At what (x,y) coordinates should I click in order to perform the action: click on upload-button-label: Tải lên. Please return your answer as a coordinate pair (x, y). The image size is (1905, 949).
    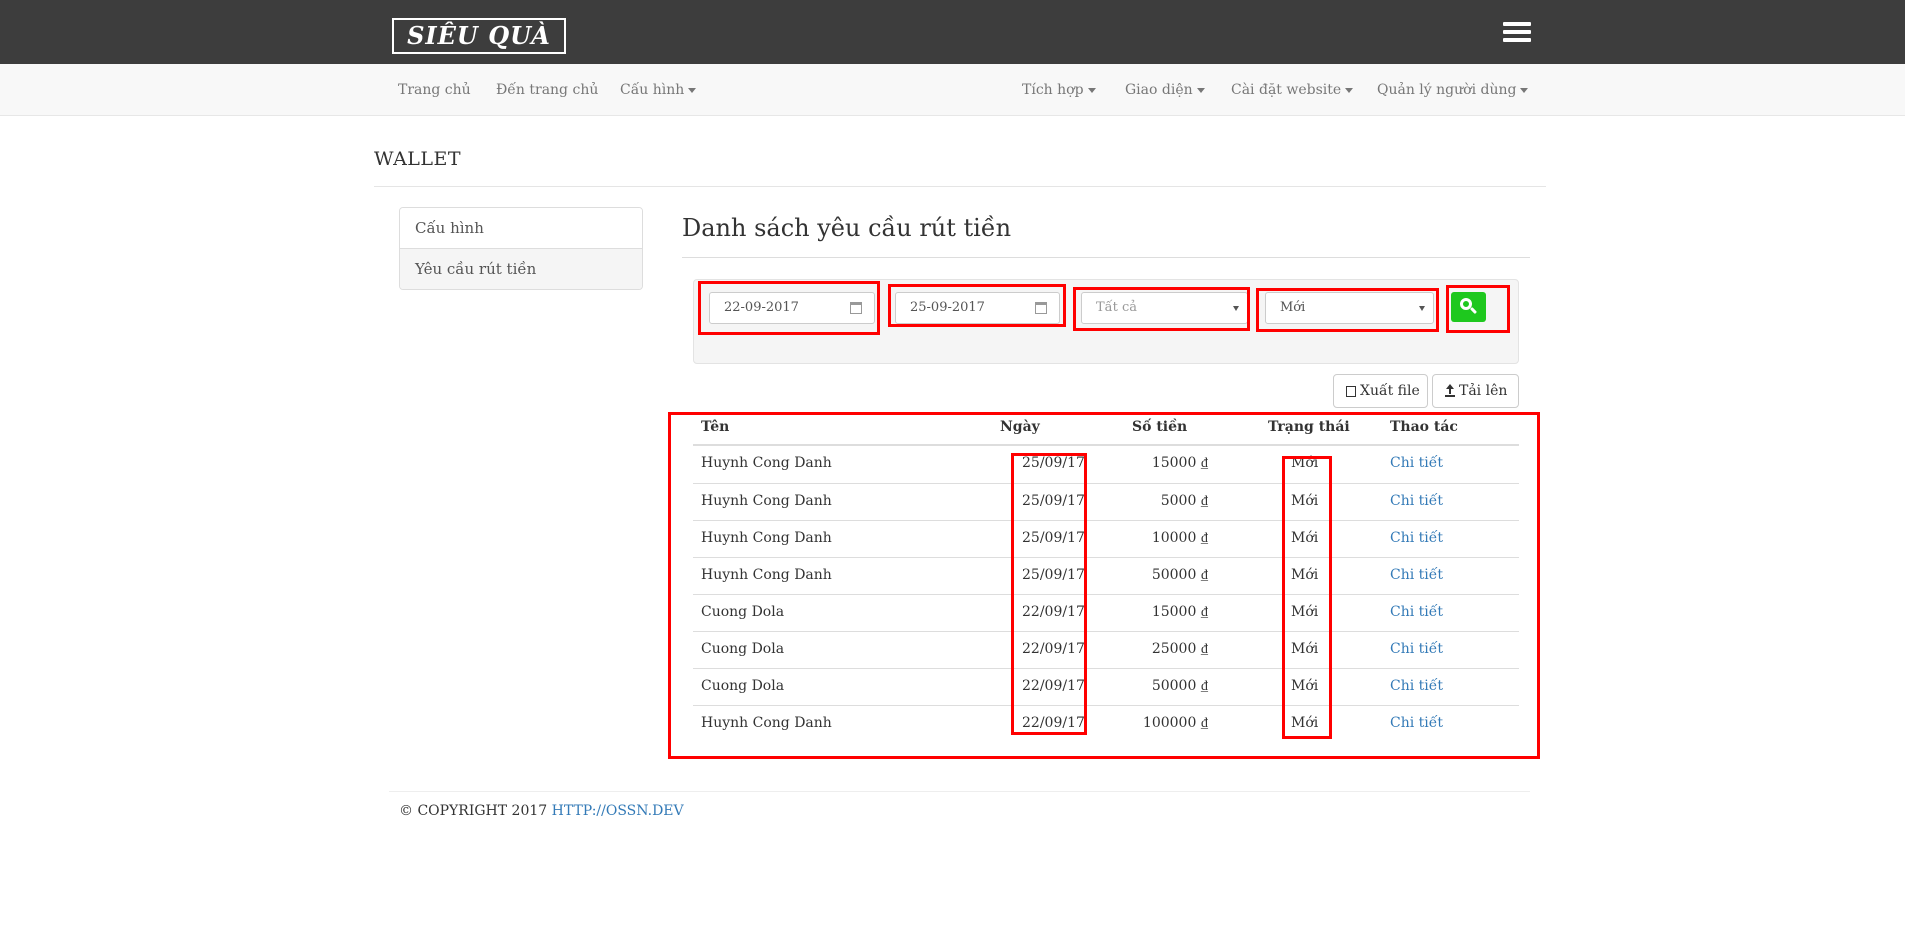
    Looking at the image, I should click on (1483, 391).